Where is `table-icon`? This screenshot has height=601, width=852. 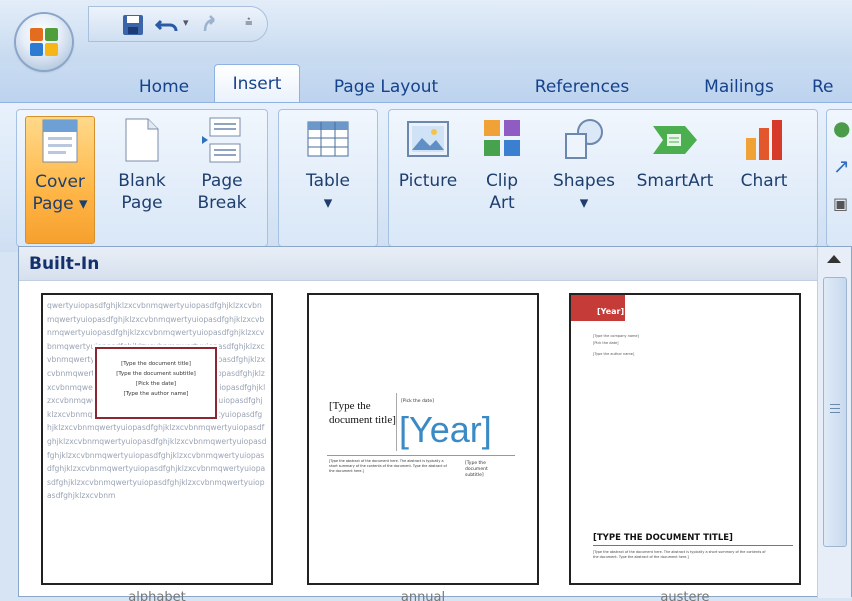 table-icon is located at coordinates (328, 139).